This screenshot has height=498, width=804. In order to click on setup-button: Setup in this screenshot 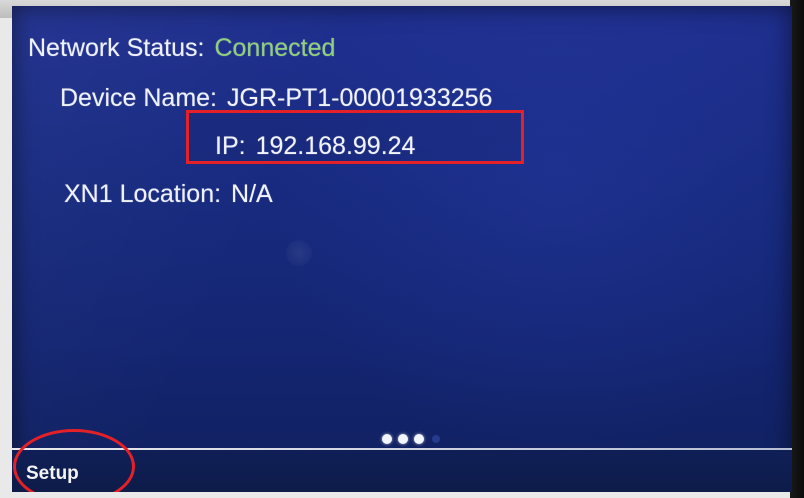, I will do `click(52, 474)`.